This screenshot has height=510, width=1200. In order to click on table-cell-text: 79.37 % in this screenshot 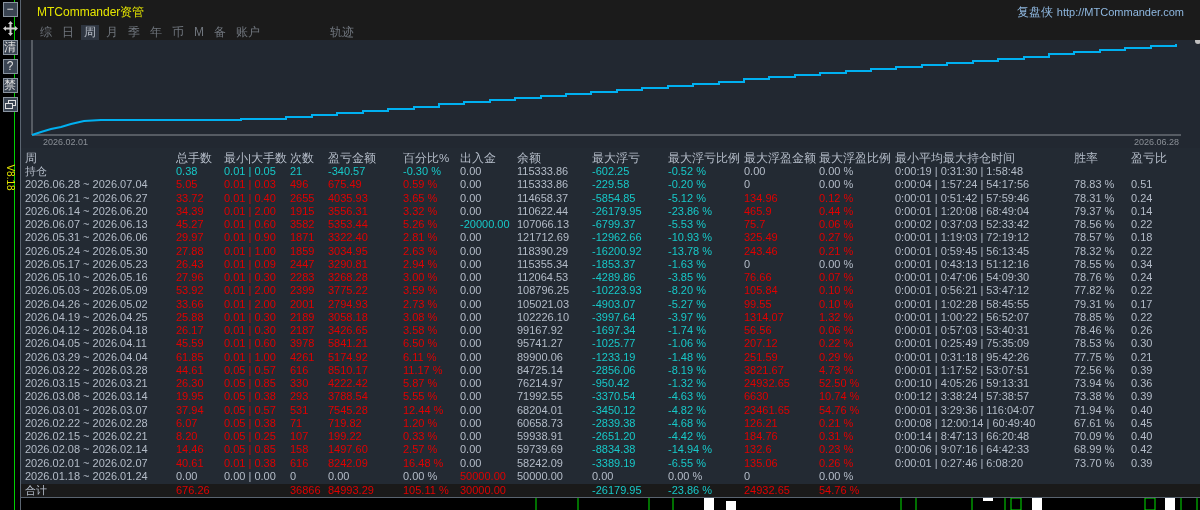, I will do `click(1095, 211)`.